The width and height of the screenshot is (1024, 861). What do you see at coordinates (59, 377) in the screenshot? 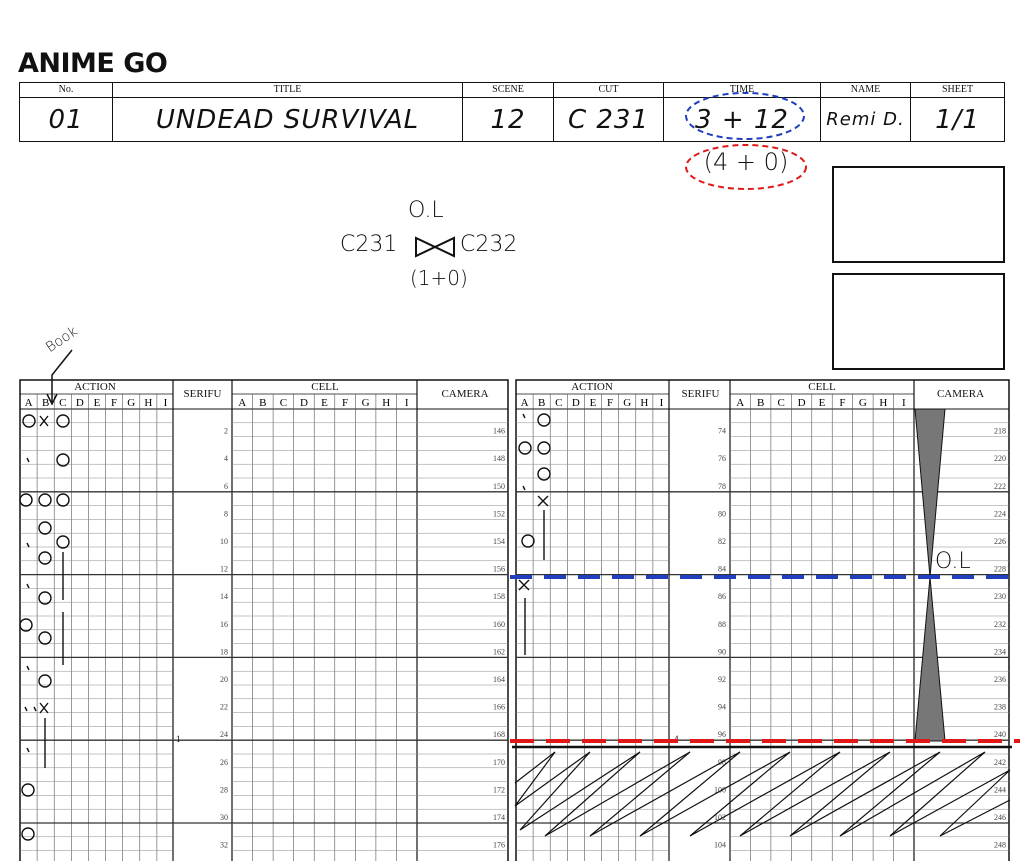
I see `book-arrow-icon` at bounding box center [59, 377].